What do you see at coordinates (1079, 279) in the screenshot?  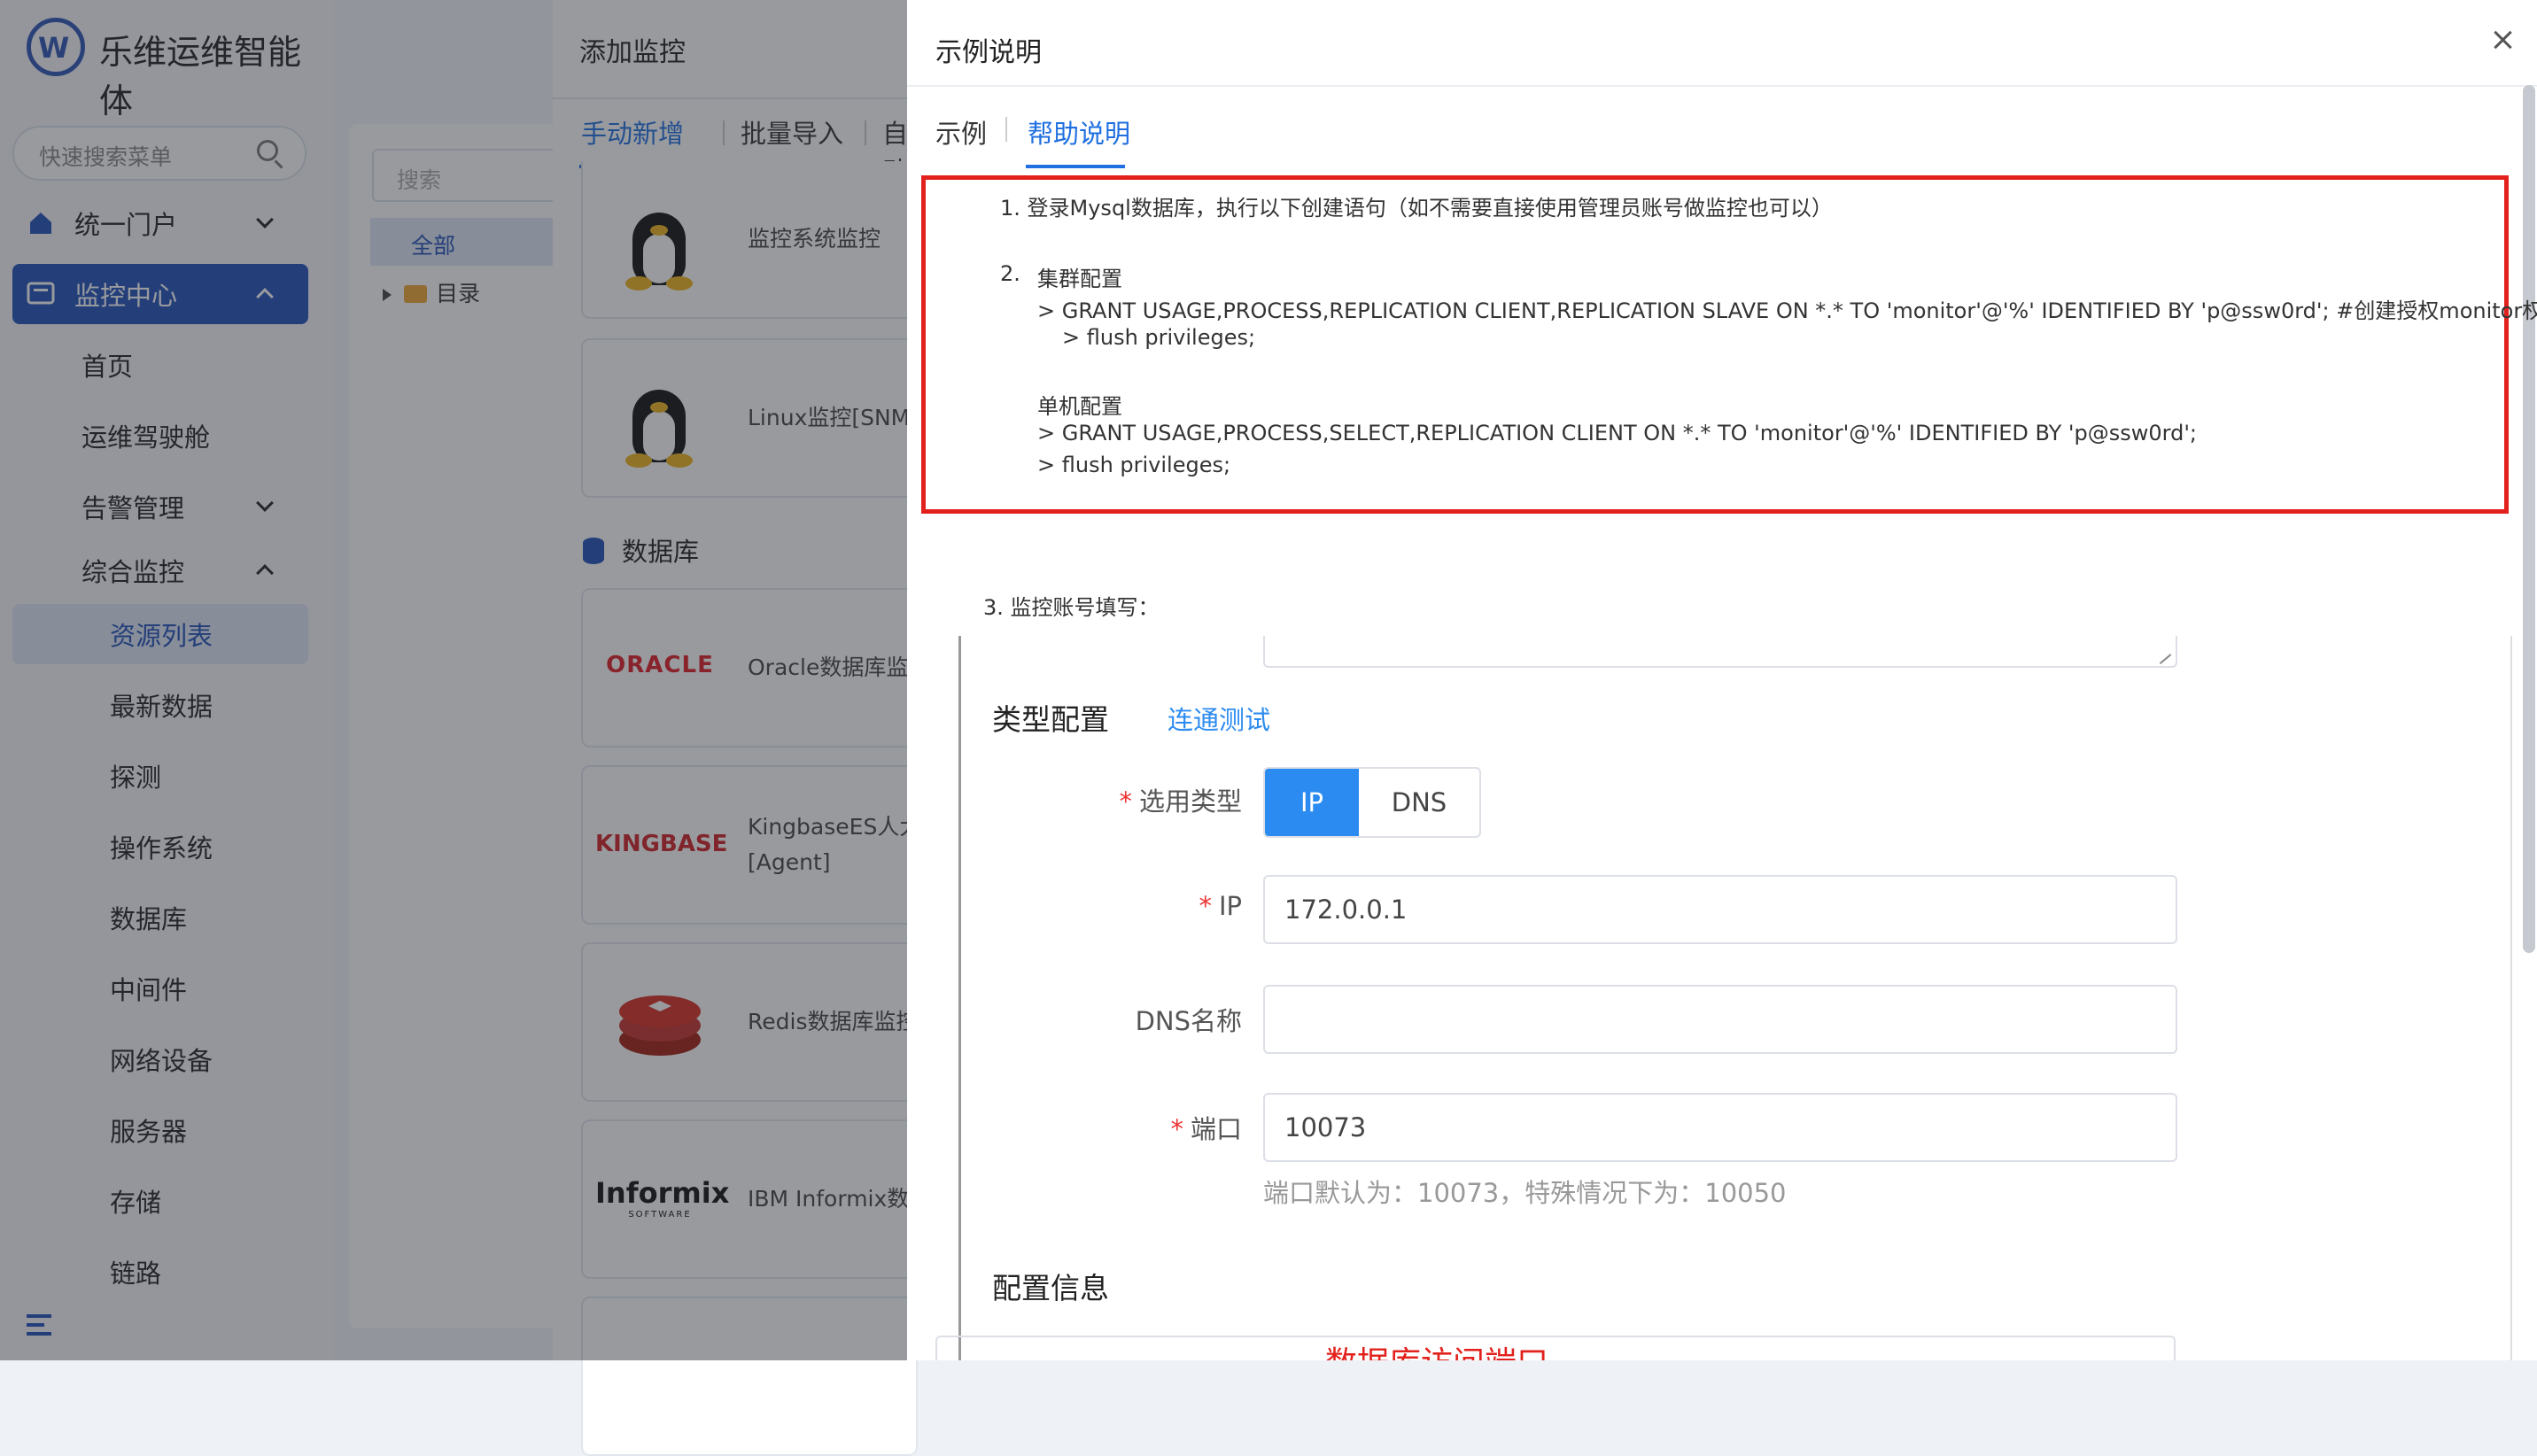 I see `help-cluster-title: 集群配置` at bounding box center [1079, 279].